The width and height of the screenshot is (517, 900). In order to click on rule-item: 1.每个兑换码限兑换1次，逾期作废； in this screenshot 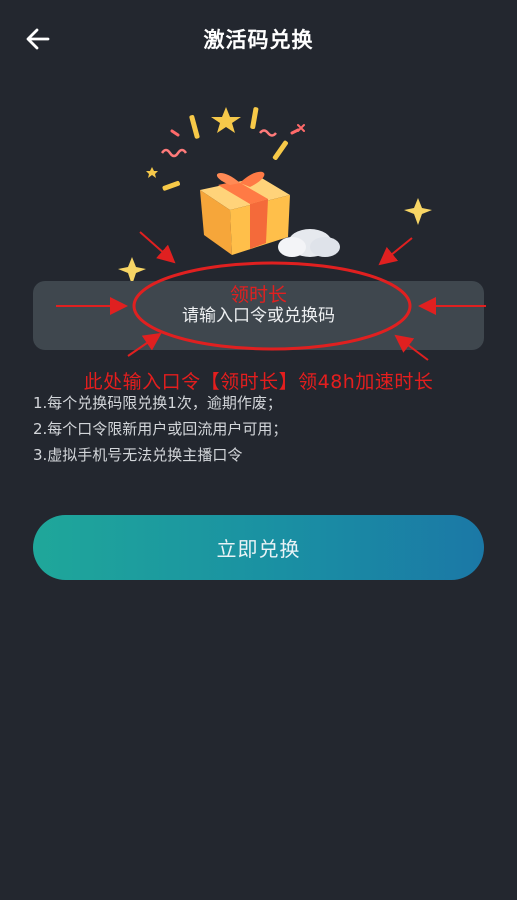, I will do `click(157, 403)`.